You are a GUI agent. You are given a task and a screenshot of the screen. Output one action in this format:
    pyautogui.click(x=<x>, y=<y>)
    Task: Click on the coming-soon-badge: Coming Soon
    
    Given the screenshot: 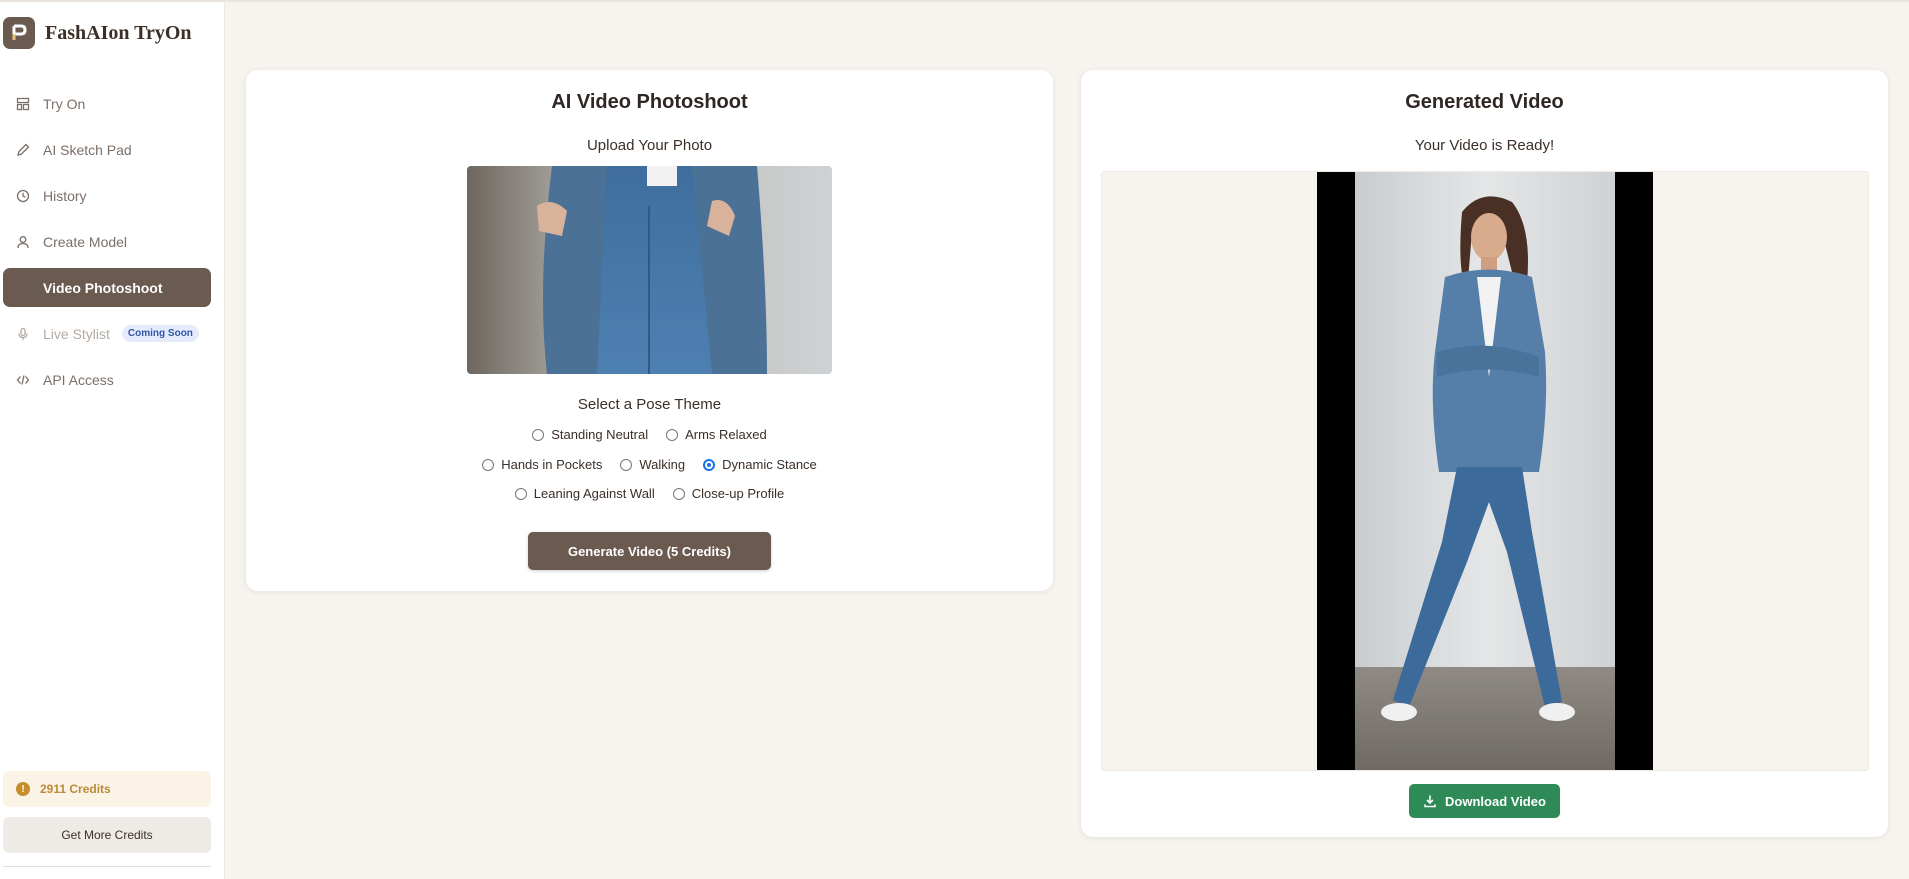 What is the action you would take?
    pyautogui.click(x=160, y=333)
    